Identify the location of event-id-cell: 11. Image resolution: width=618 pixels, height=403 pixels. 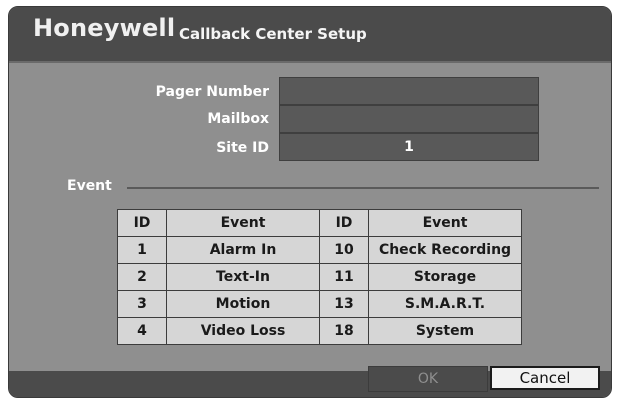
(344, 277).